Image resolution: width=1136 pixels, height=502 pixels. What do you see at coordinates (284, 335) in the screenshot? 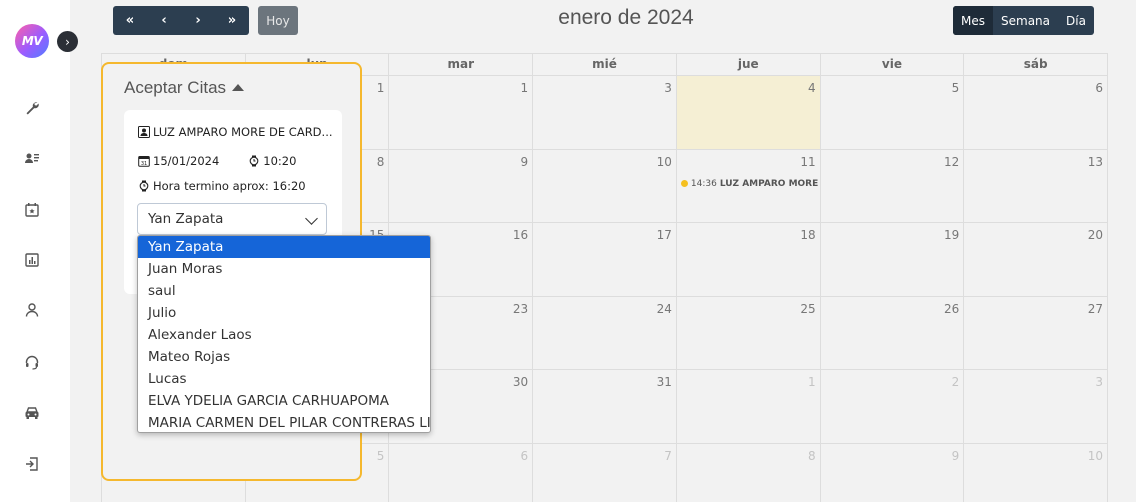
I see `driver-option: Alexander Laos` at bounding box center [284, 335].